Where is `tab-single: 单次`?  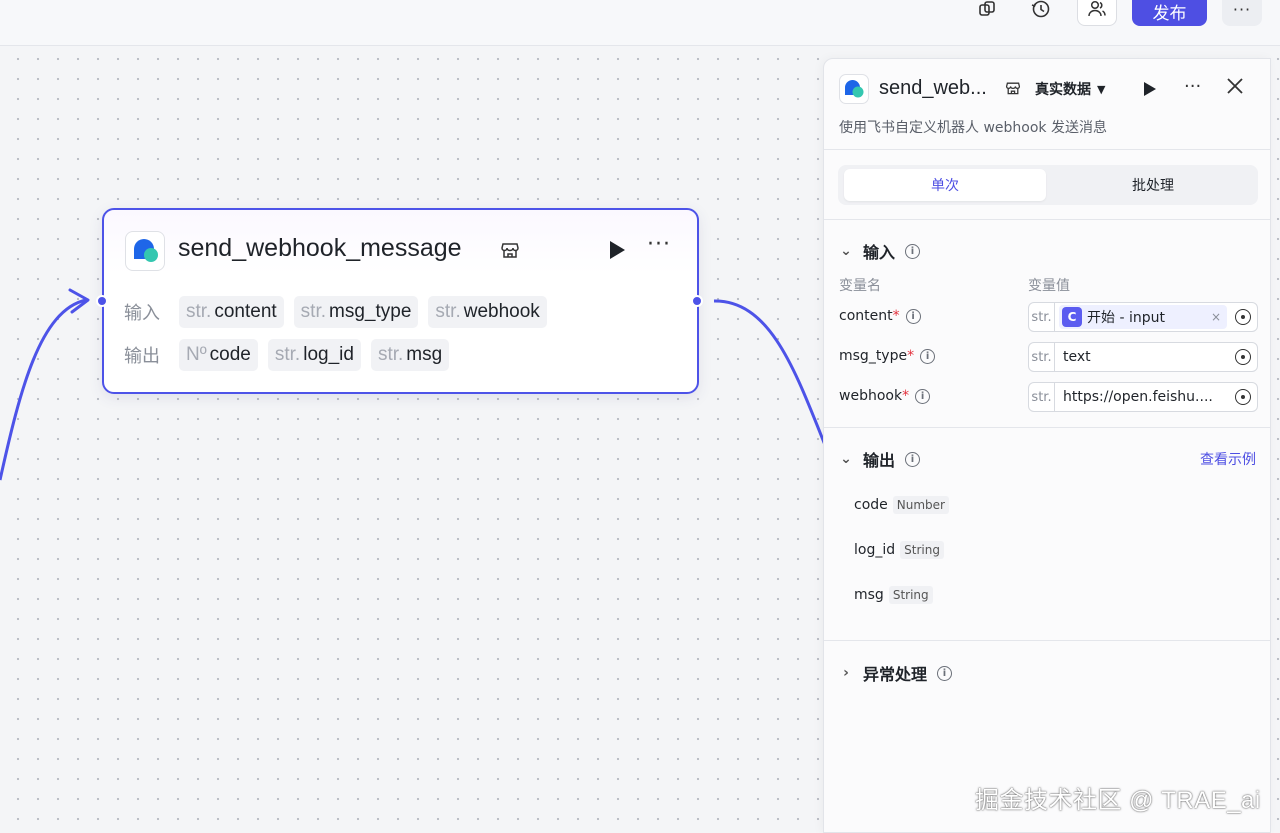
tab-single: 单次 is located at coordinates (945, 185).